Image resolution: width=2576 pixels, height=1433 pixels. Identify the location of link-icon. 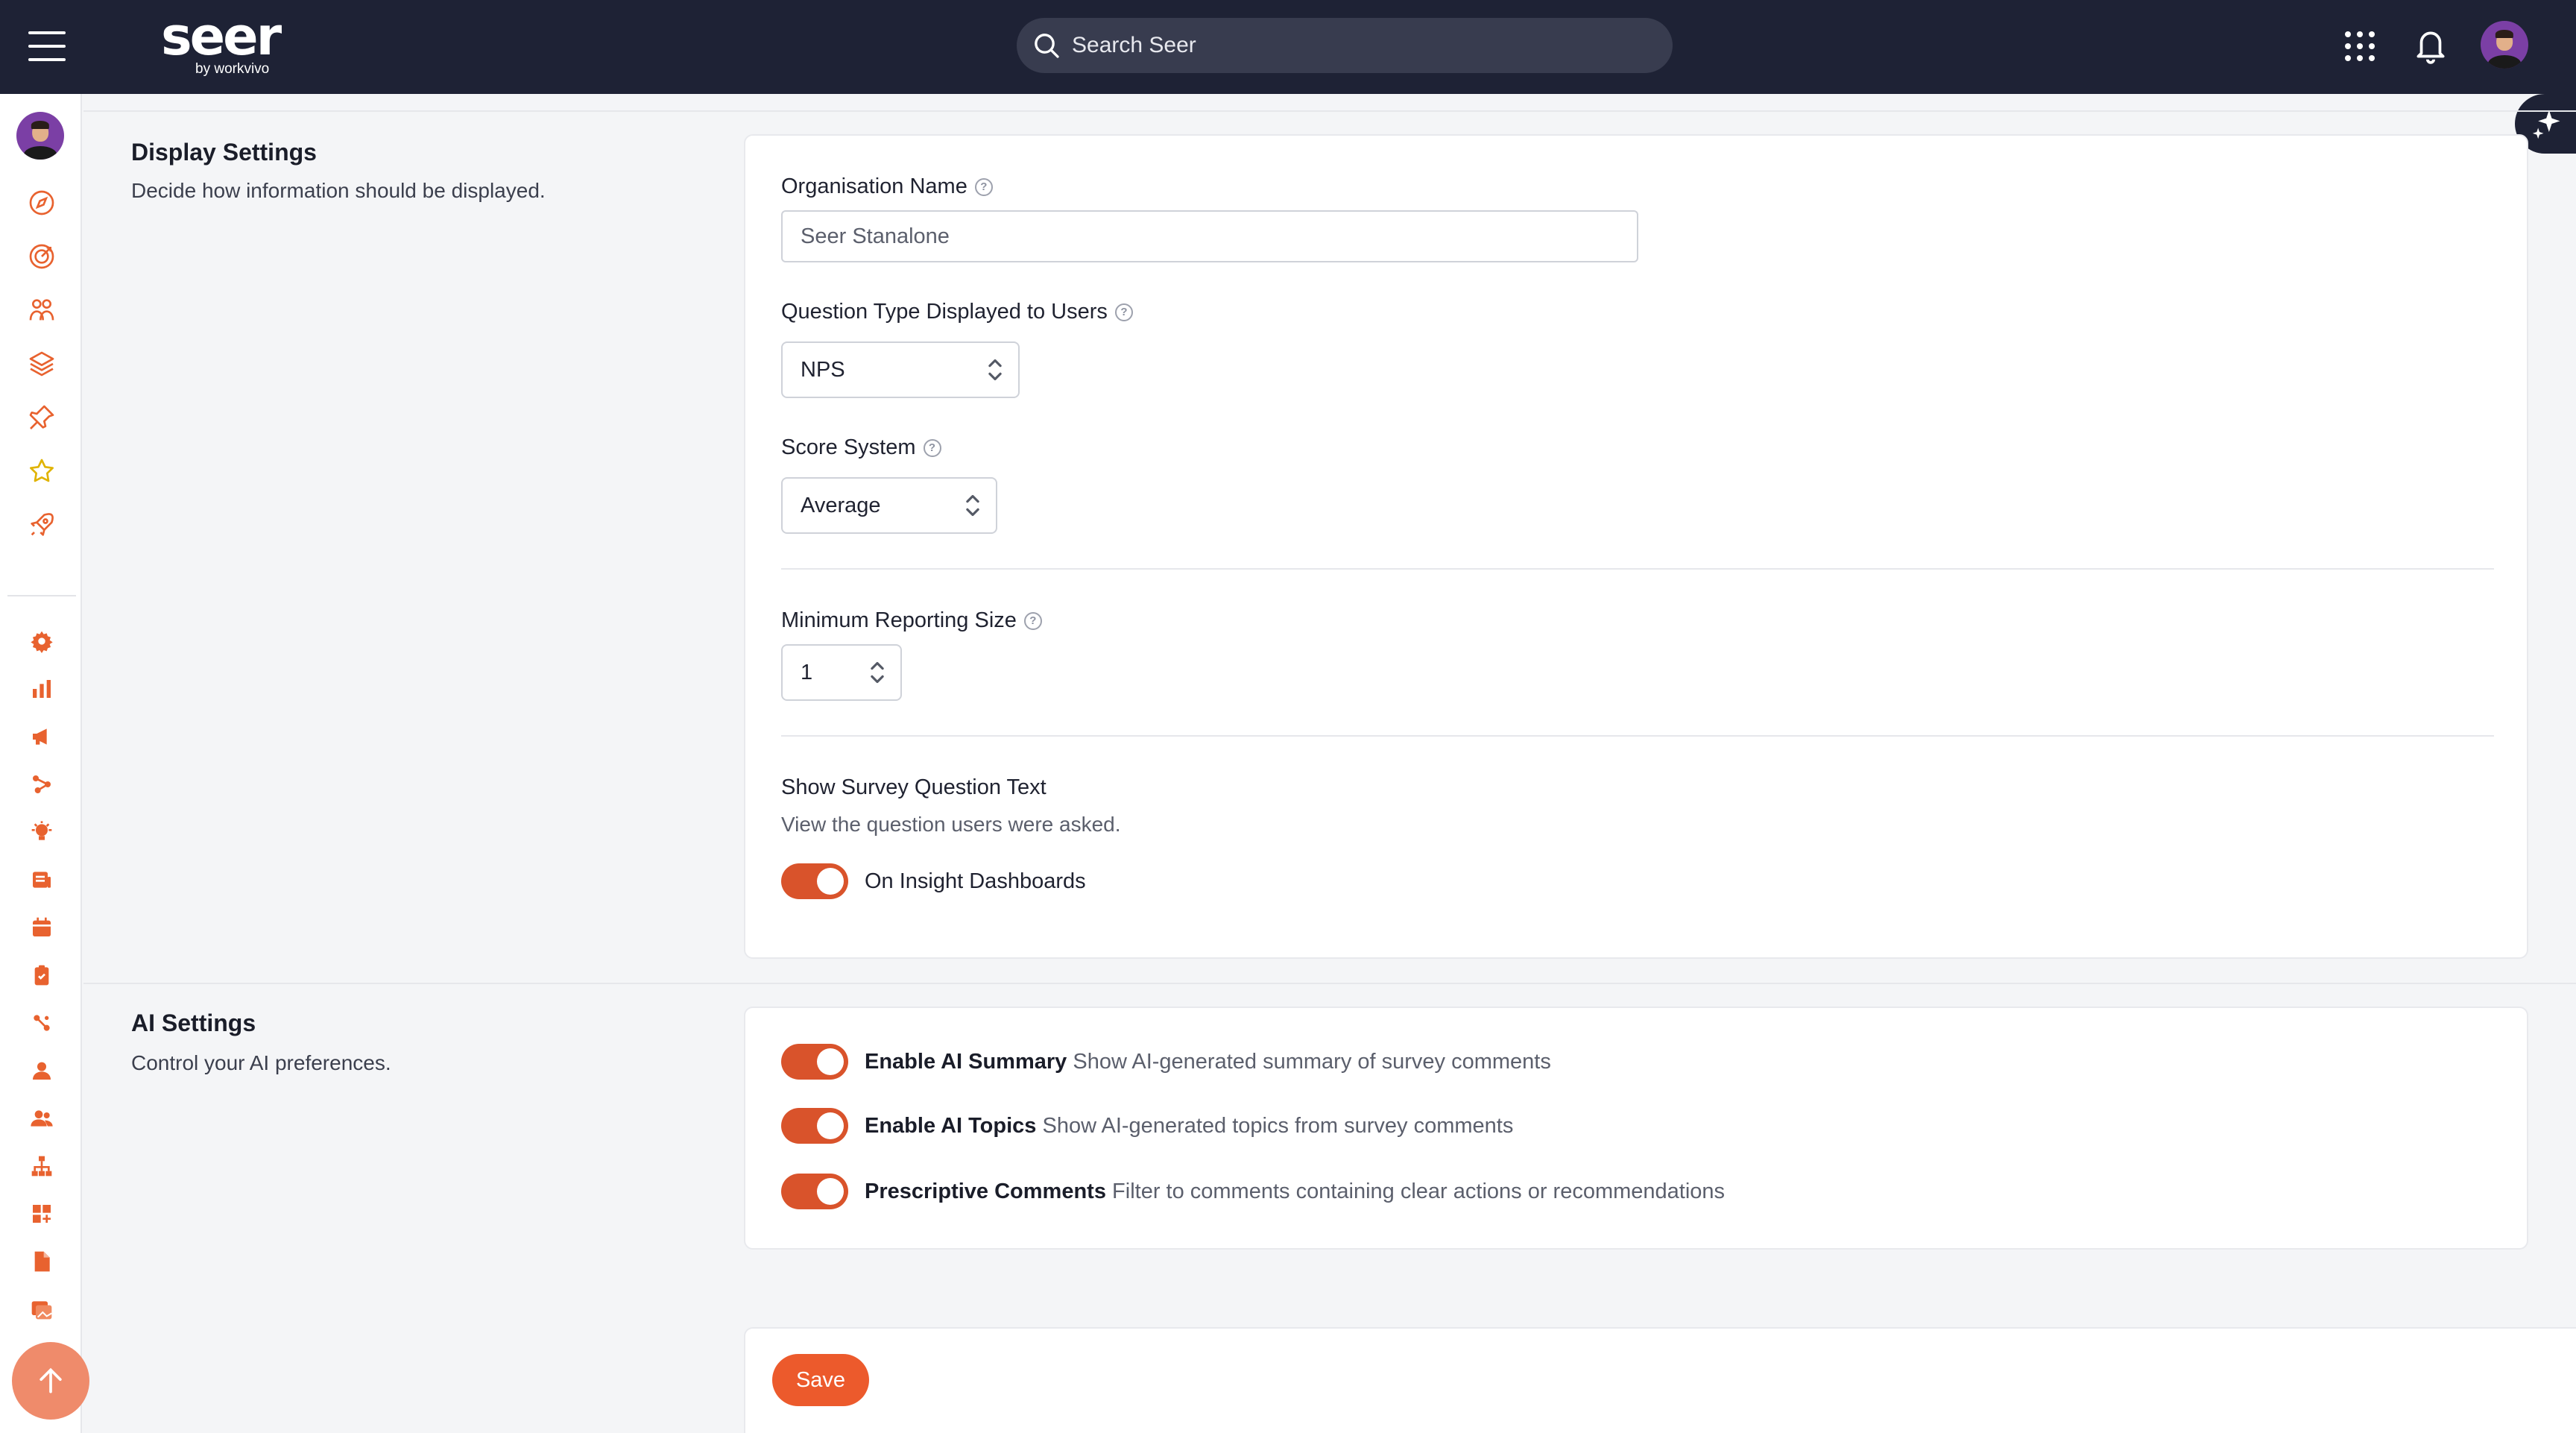
(41, 1023).